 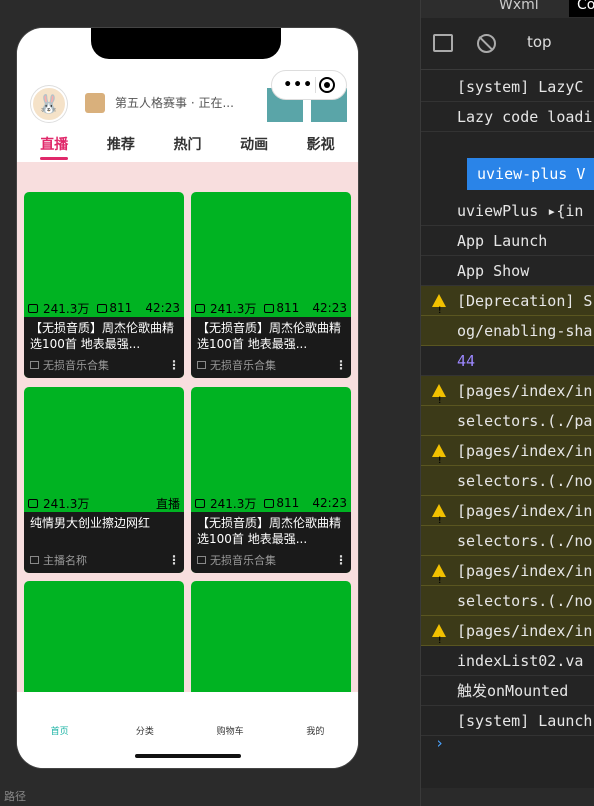 What do you see at coordinates (121, 147) in the screenshot?
I see `tab-1: 推荐` at bounding box center [121, 147].